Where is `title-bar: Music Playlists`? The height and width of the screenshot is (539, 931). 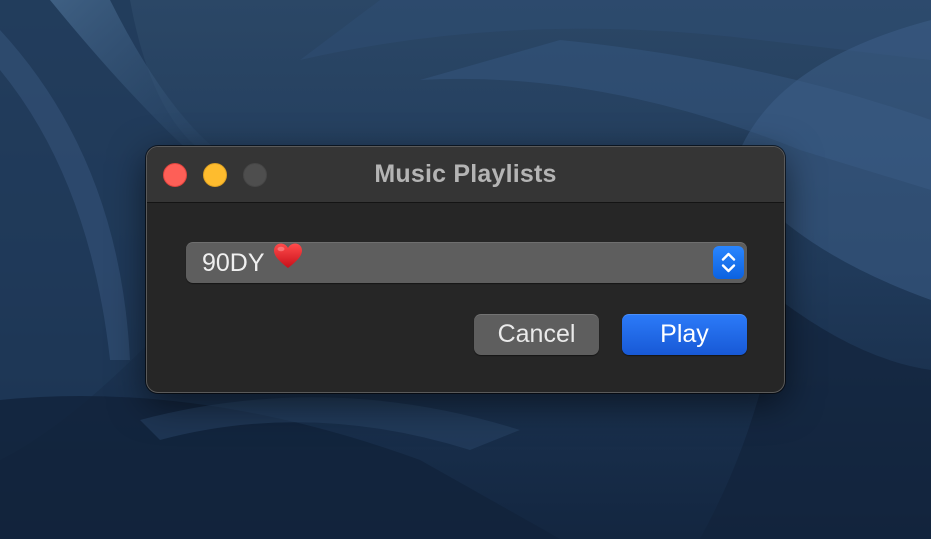
title-bar: Music Playlists is located at coordinates (465, 175).